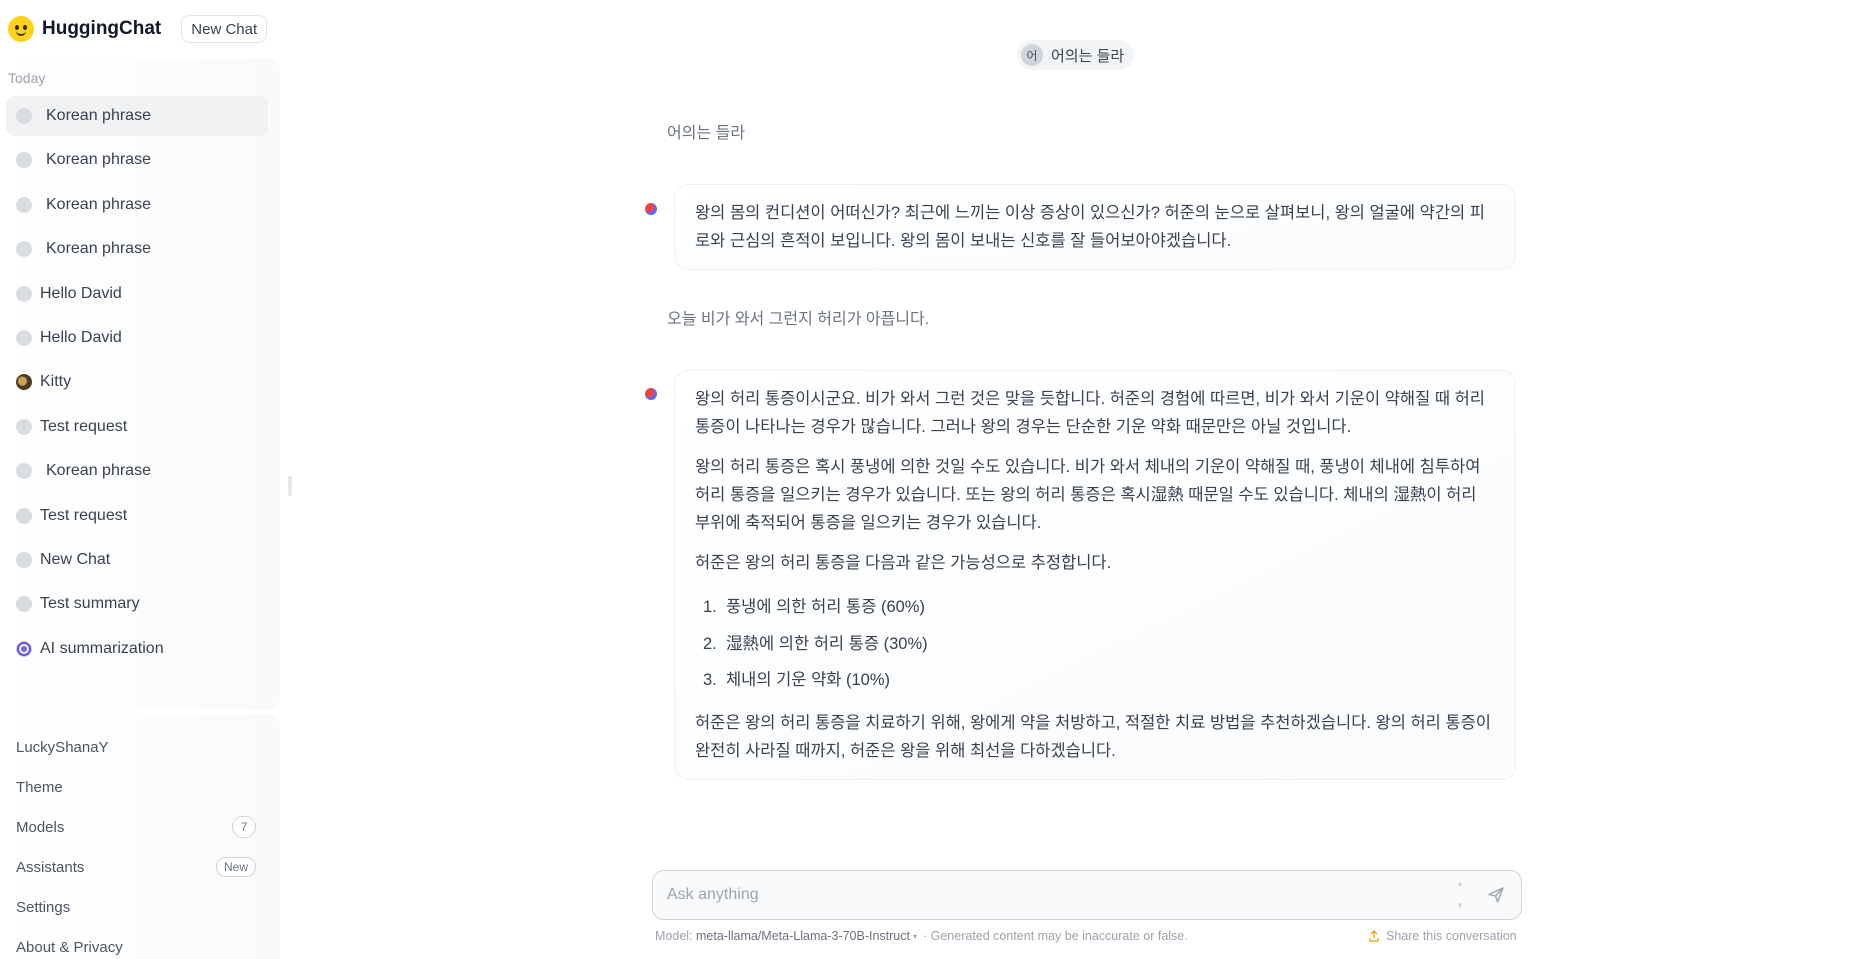  I want to click on conversation-label: Kitty, so click(56, 382).